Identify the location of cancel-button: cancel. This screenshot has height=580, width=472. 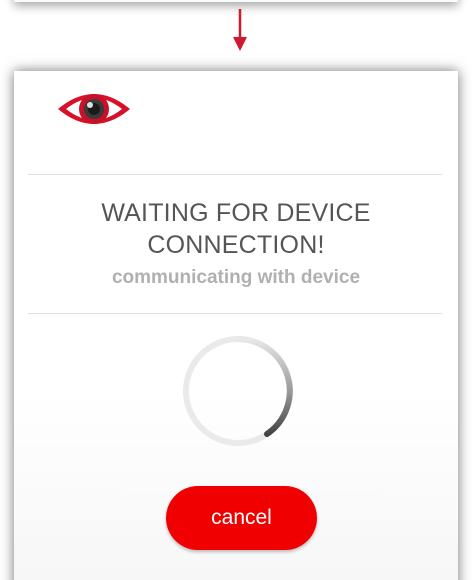
(241, 518).